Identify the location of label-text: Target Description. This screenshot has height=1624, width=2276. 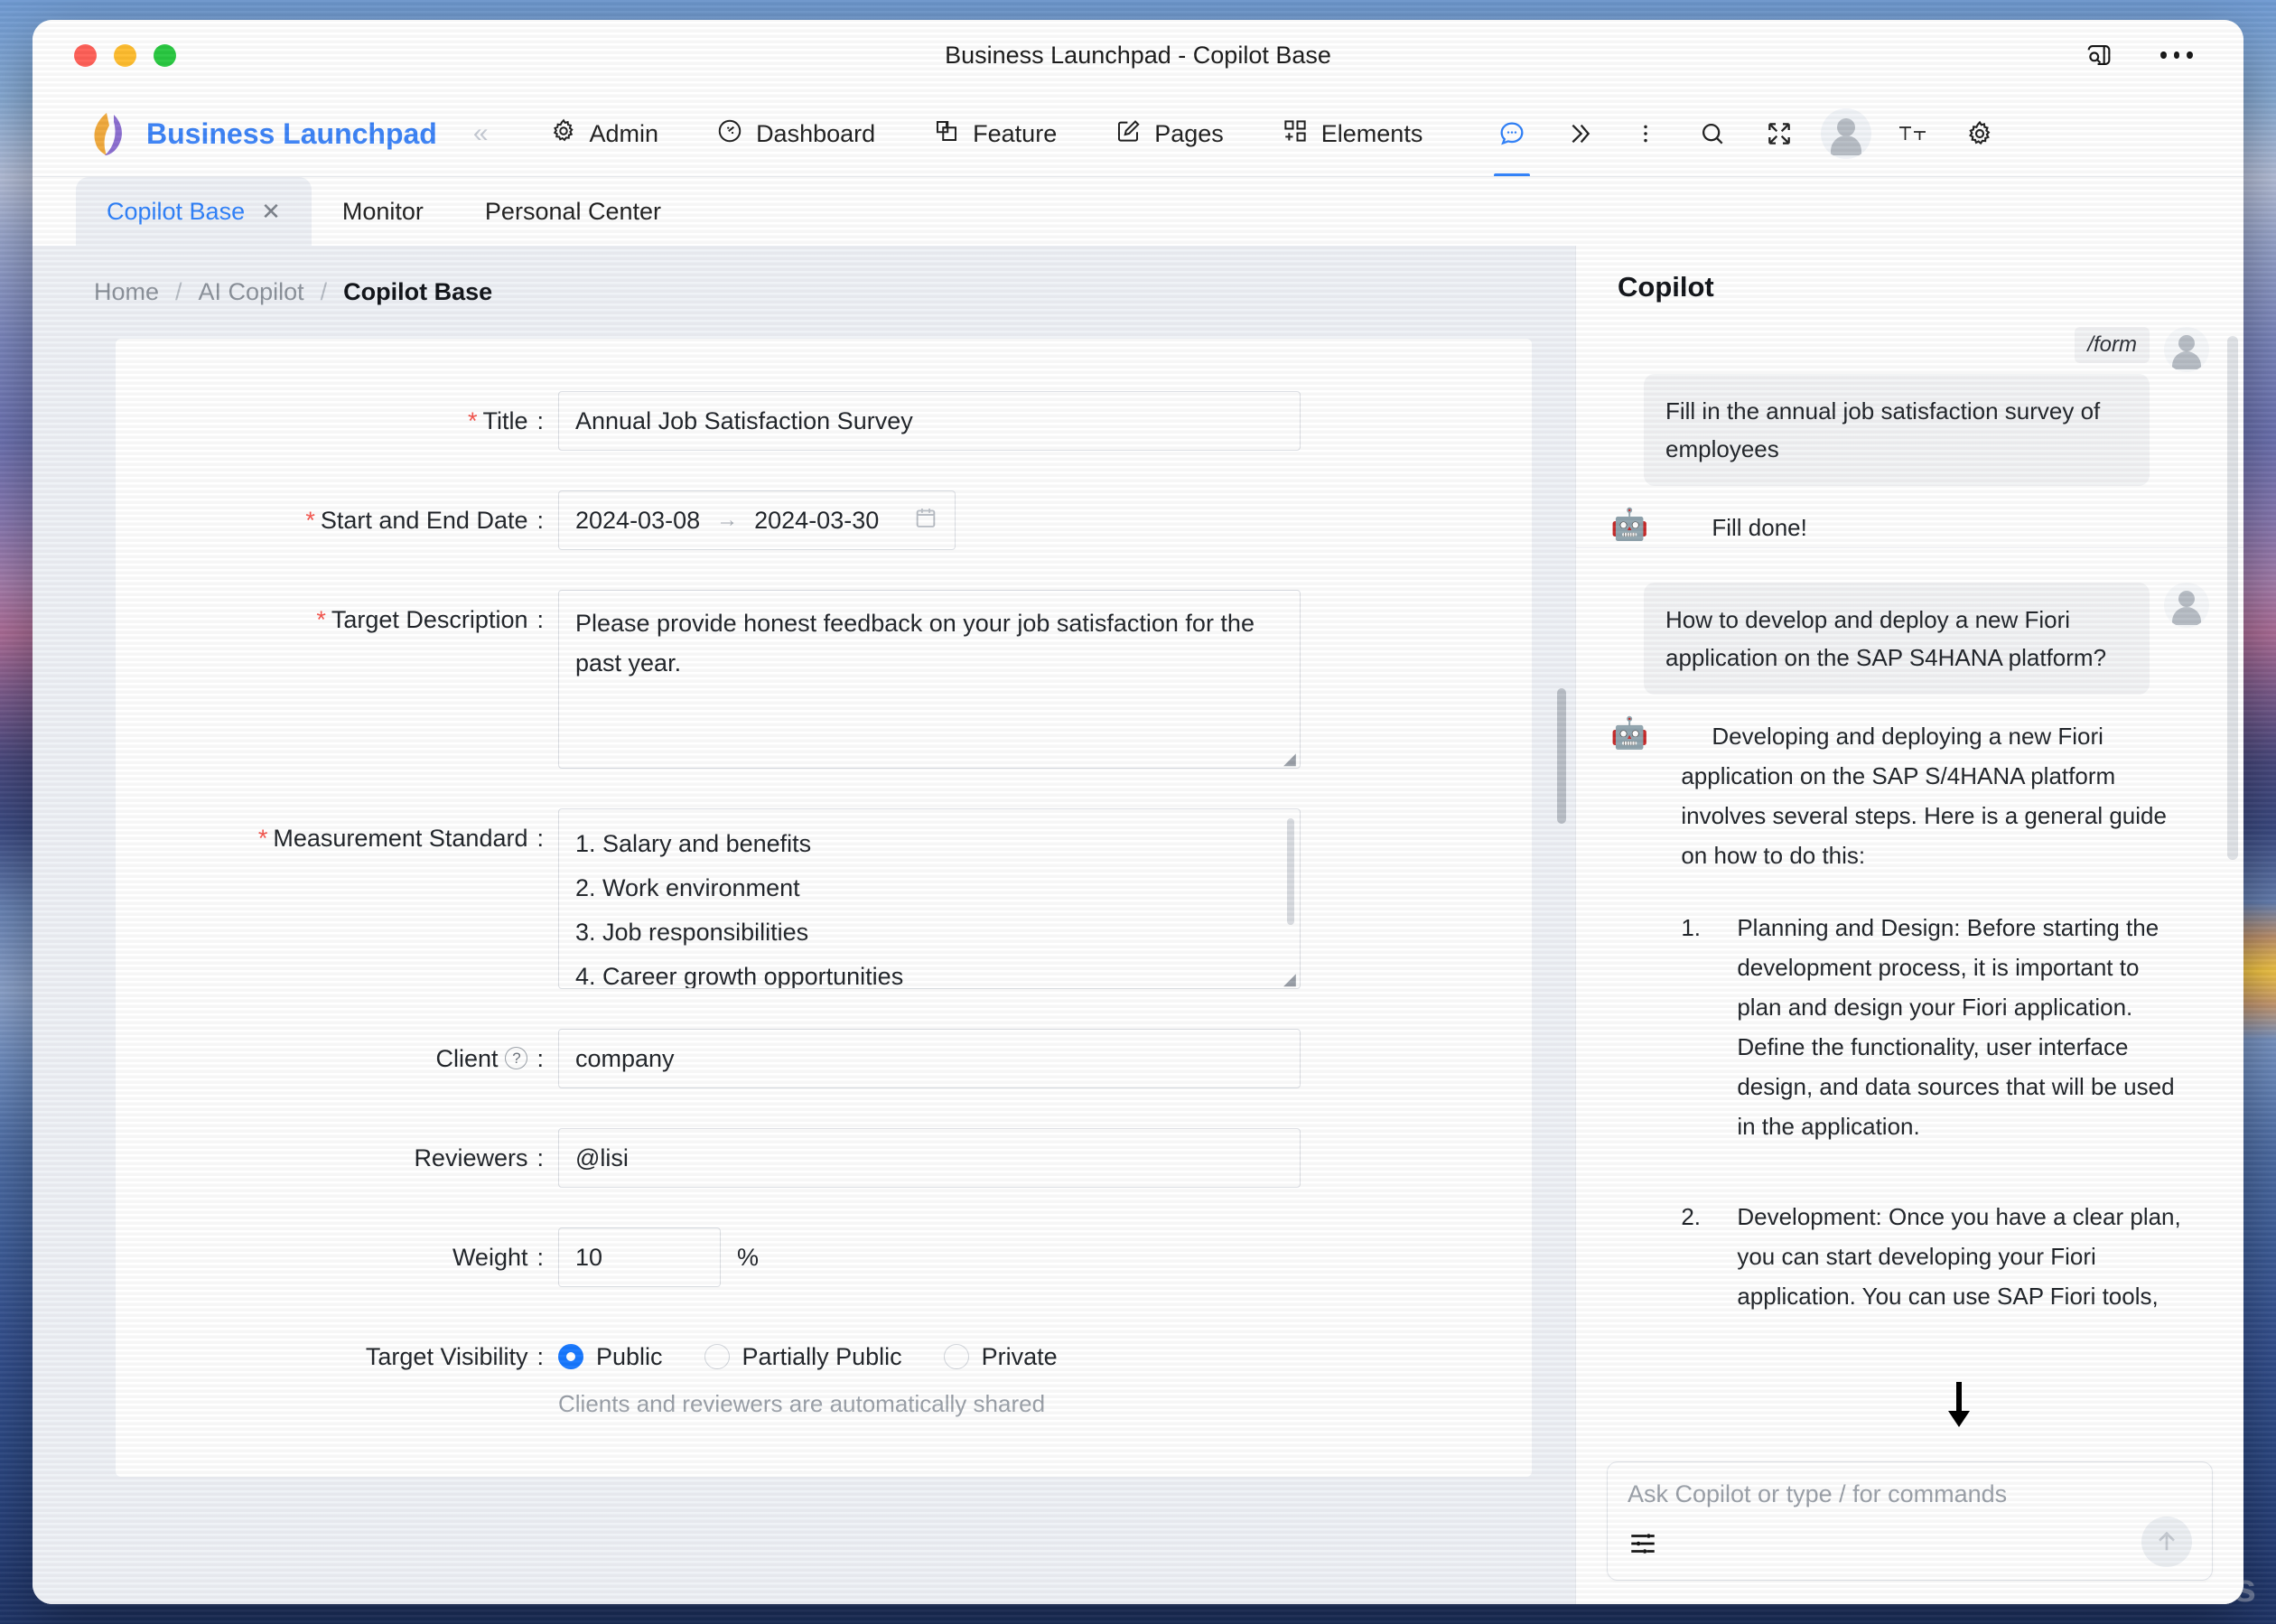
(429, 619).